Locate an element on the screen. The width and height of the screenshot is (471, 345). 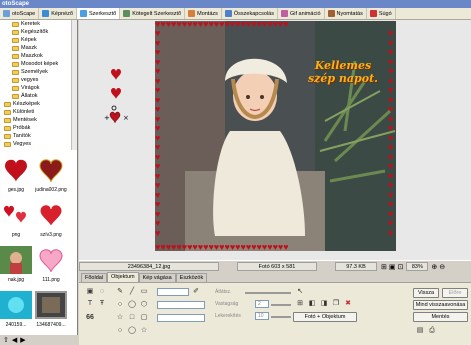
menu-item-0: otoScape is located at coordinates (20, 13).